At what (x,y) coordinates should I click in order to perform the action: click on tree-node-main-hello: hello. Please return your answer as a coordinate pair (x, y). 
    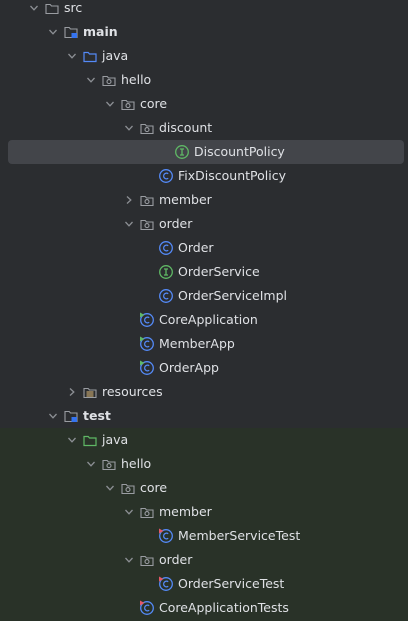
    Looking at the image, I should click on (204, 80).